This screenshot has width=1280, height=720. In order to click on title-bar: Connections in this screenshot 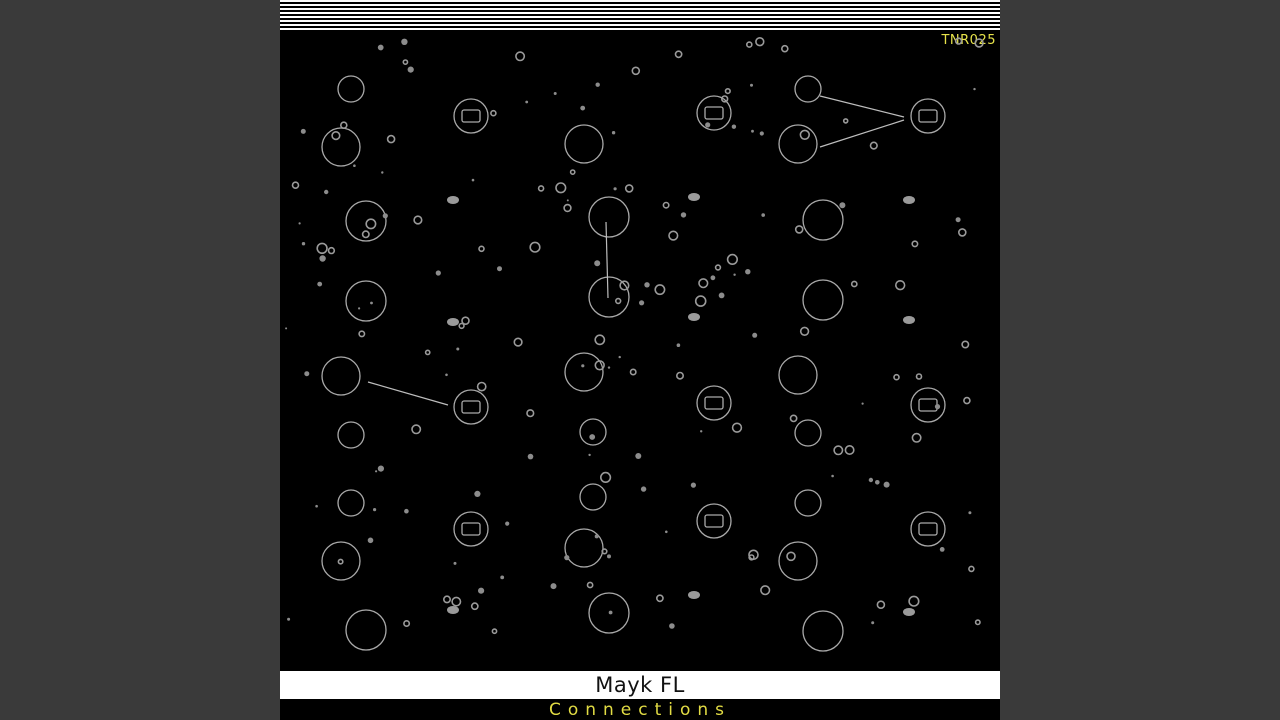, I will do `click(640, 709)`.